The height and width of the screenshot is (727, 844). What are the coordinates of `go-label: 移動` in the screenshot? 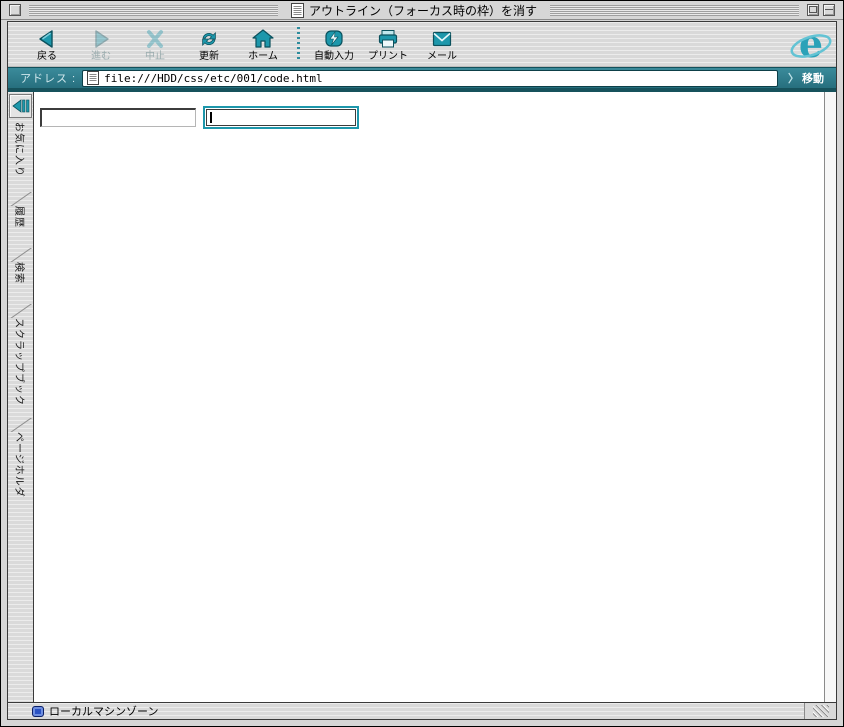 It's located at (813, 79).